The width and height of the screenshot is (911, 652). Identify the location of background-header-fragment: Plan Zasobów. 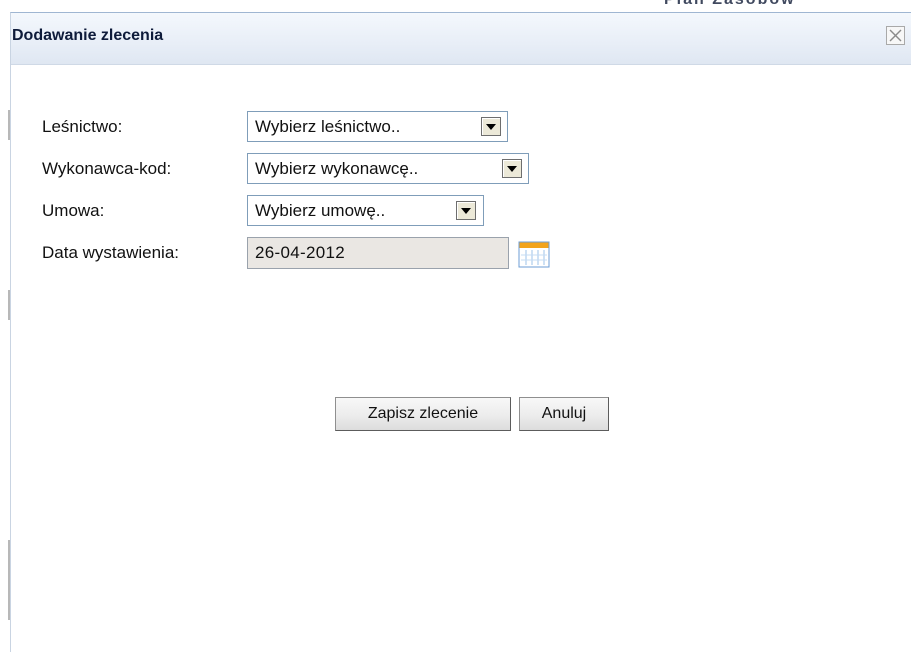
(734, 4).